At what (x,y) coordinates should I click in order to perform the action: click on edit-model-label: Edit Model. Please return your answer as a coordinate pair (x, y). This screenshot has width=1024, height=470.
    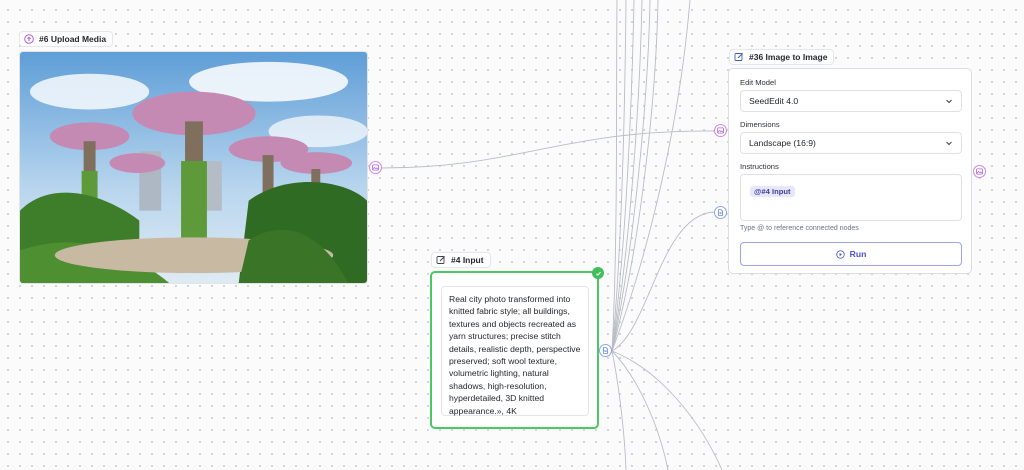
    Looking at the image, I should click on (758, 82).